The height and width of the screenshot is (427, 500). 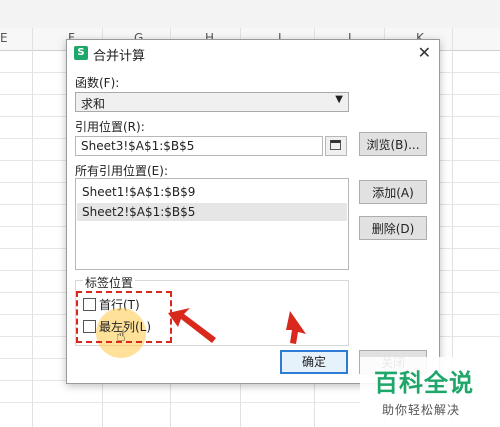 I want to click on ok-button: 确定, so click(x=314, y=362).